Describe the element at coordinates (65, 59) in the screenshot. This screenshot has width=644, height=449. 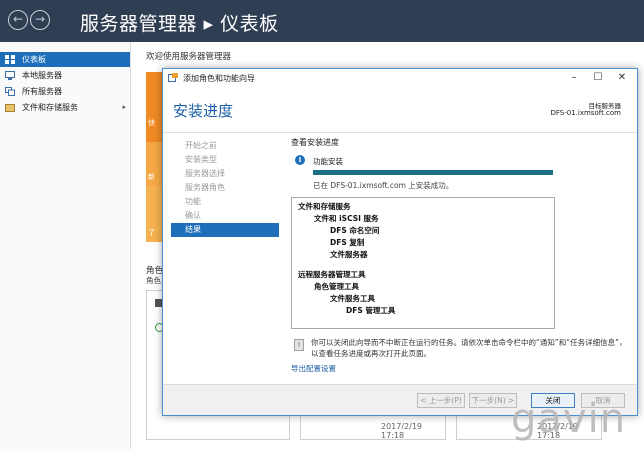
I see `sidebar-item-dashboard: 仪表板` at that location.